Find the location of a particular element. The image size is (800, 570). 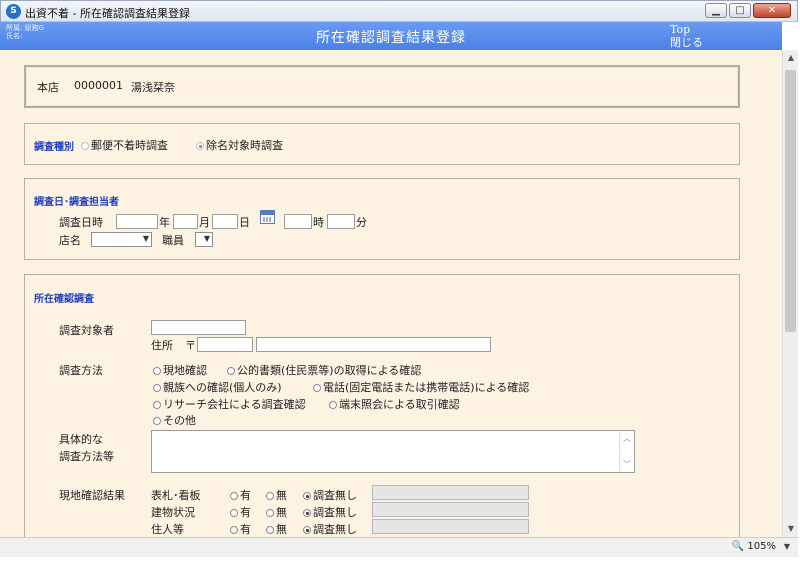

header-links: Top 閉じる is located at coordinates (686, 36).